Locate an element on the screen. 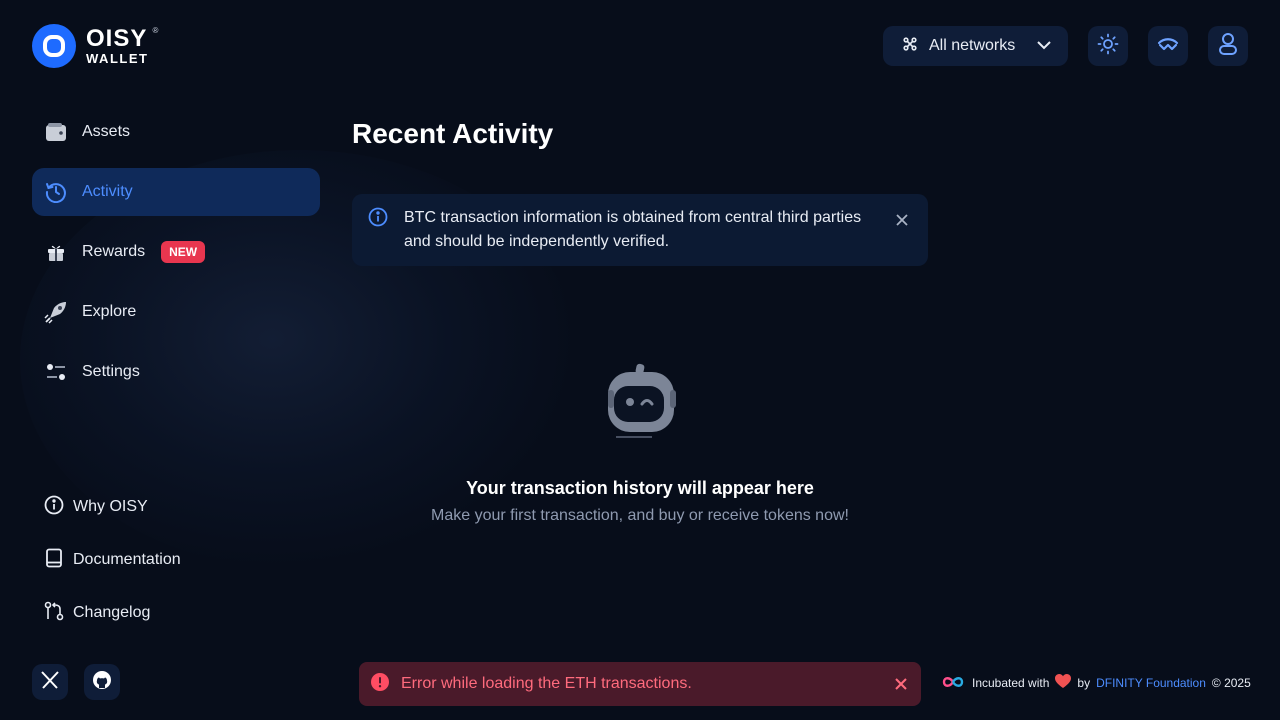 The image size is (1280, 720). link-why-oisy: Why OISY is located at coordinates (112, 507).